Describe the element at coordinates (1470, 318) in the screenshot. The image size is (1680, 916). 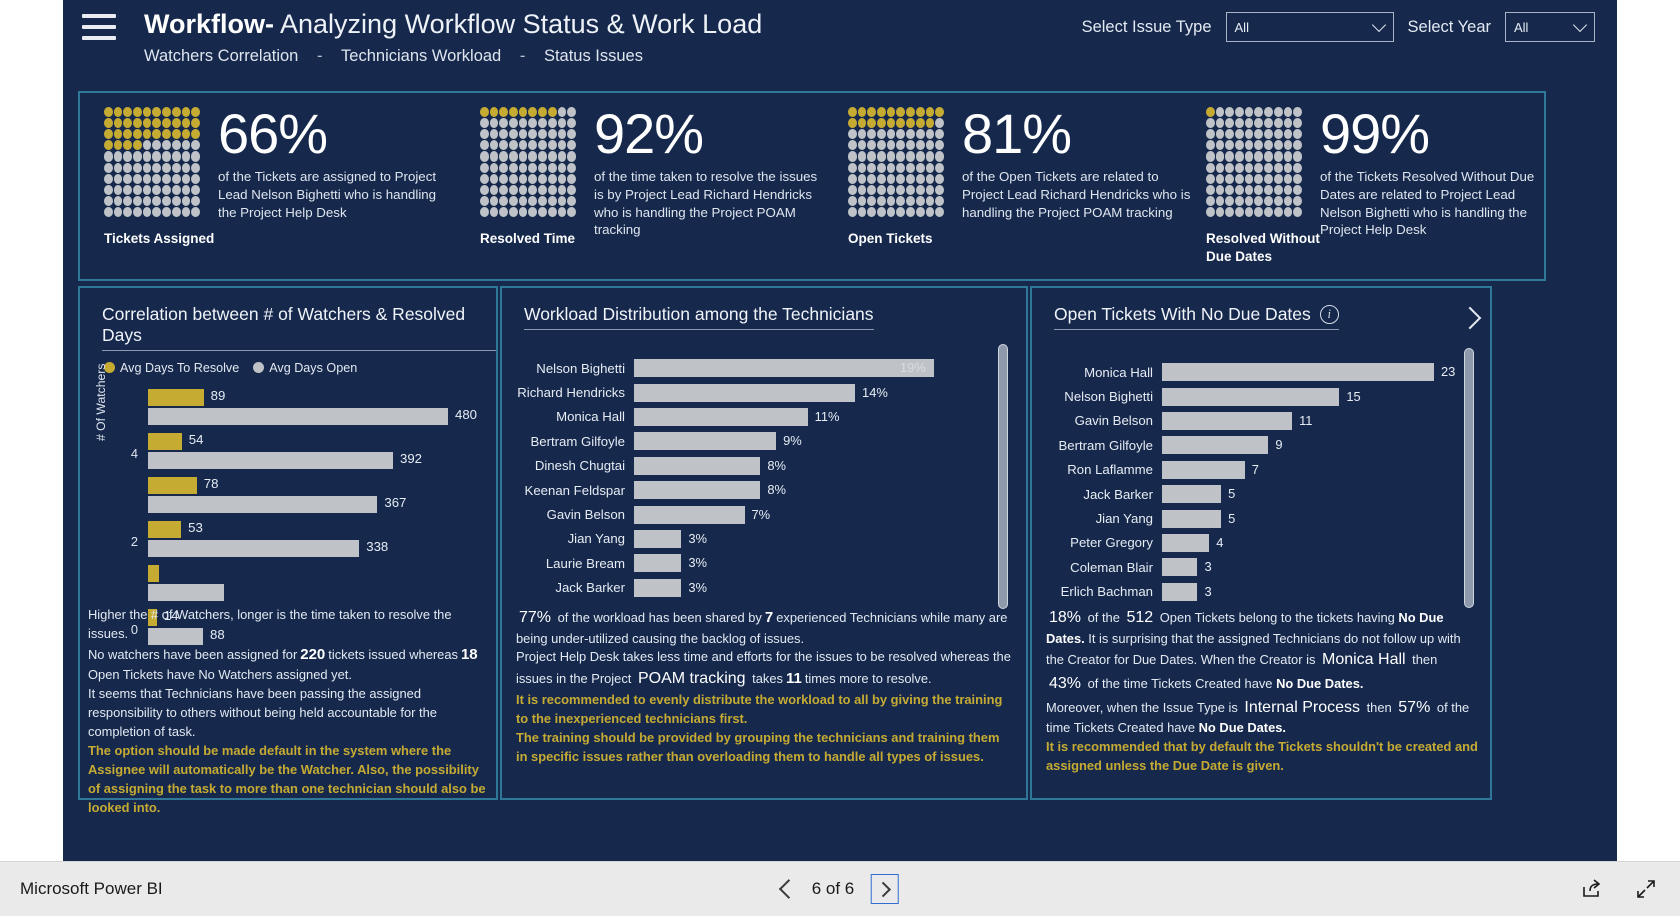
I see `chevron-right-icon` at that location.